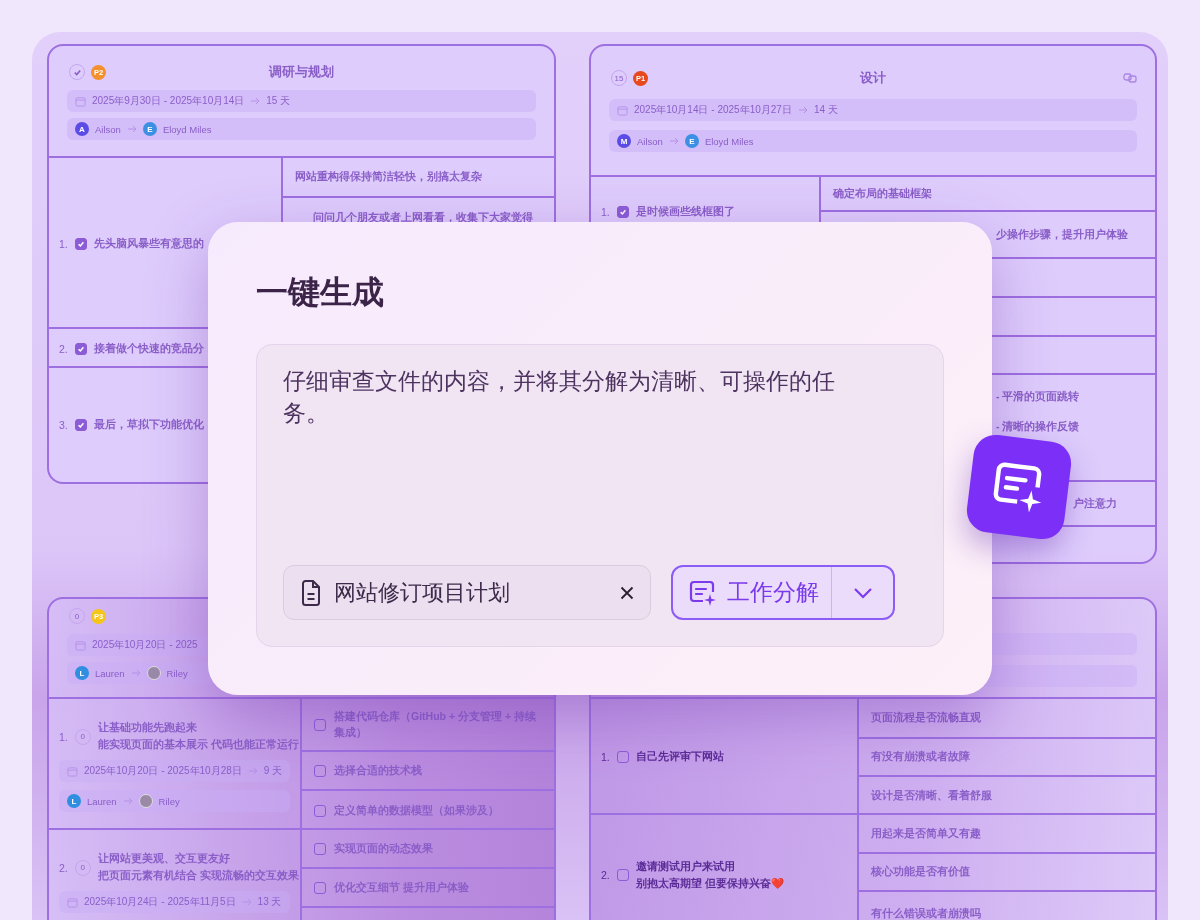 The image size is (1200, 920). Describe the element at coordinates (926, 833) in the screenshot. I see `subtask-text: 用起来是否简单又有趣` at that location.